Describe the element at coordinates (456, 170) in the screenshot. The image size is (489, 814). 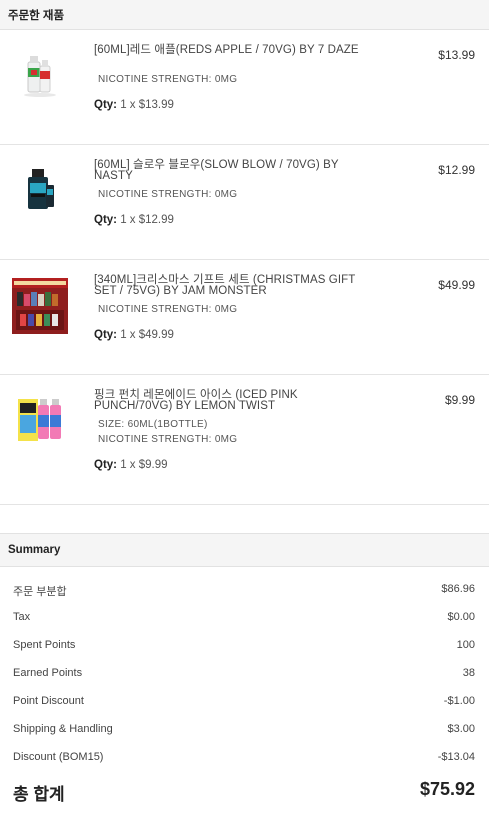
I see `item-price: $12.99` at that location.